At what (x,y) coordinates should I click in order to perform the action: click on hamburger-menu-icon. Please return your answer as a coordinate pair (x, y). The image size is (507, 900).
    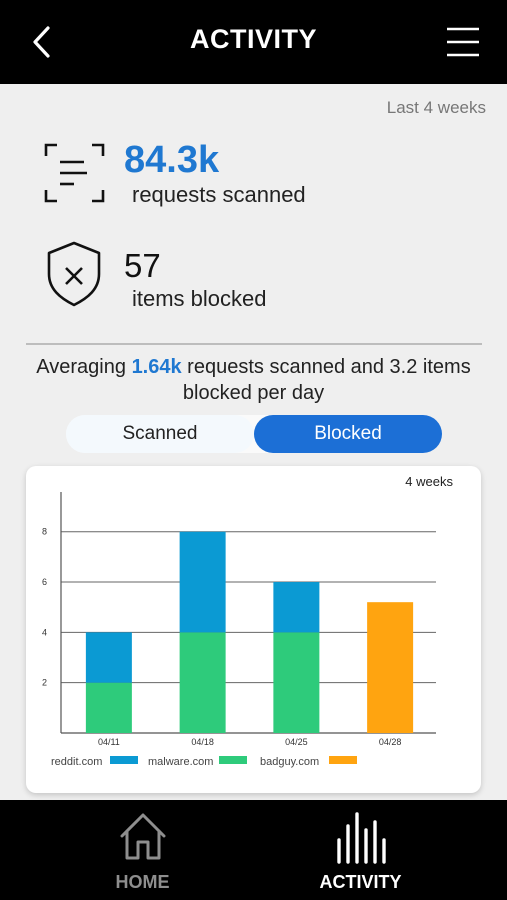
    Looking at the image, I should click on (463, 42).